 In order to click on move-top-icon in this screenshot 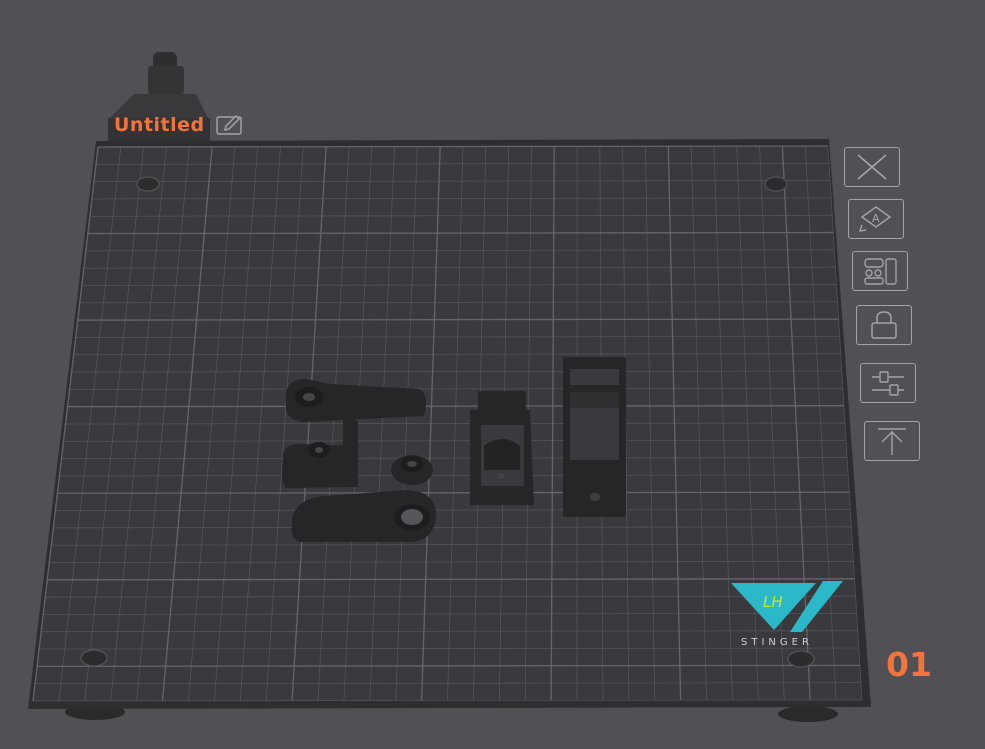, I will do `click(892, 441)`.